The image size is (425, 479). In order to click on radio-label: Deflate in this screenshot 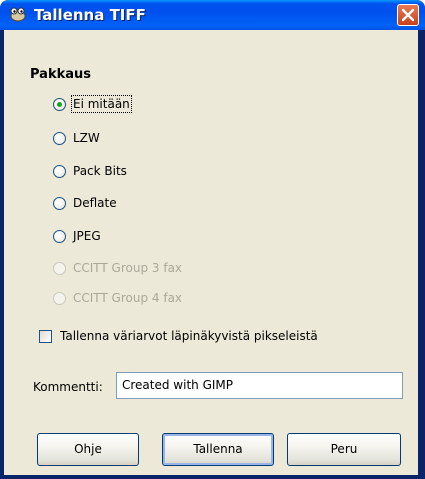, I will do `click(95, 203)`.